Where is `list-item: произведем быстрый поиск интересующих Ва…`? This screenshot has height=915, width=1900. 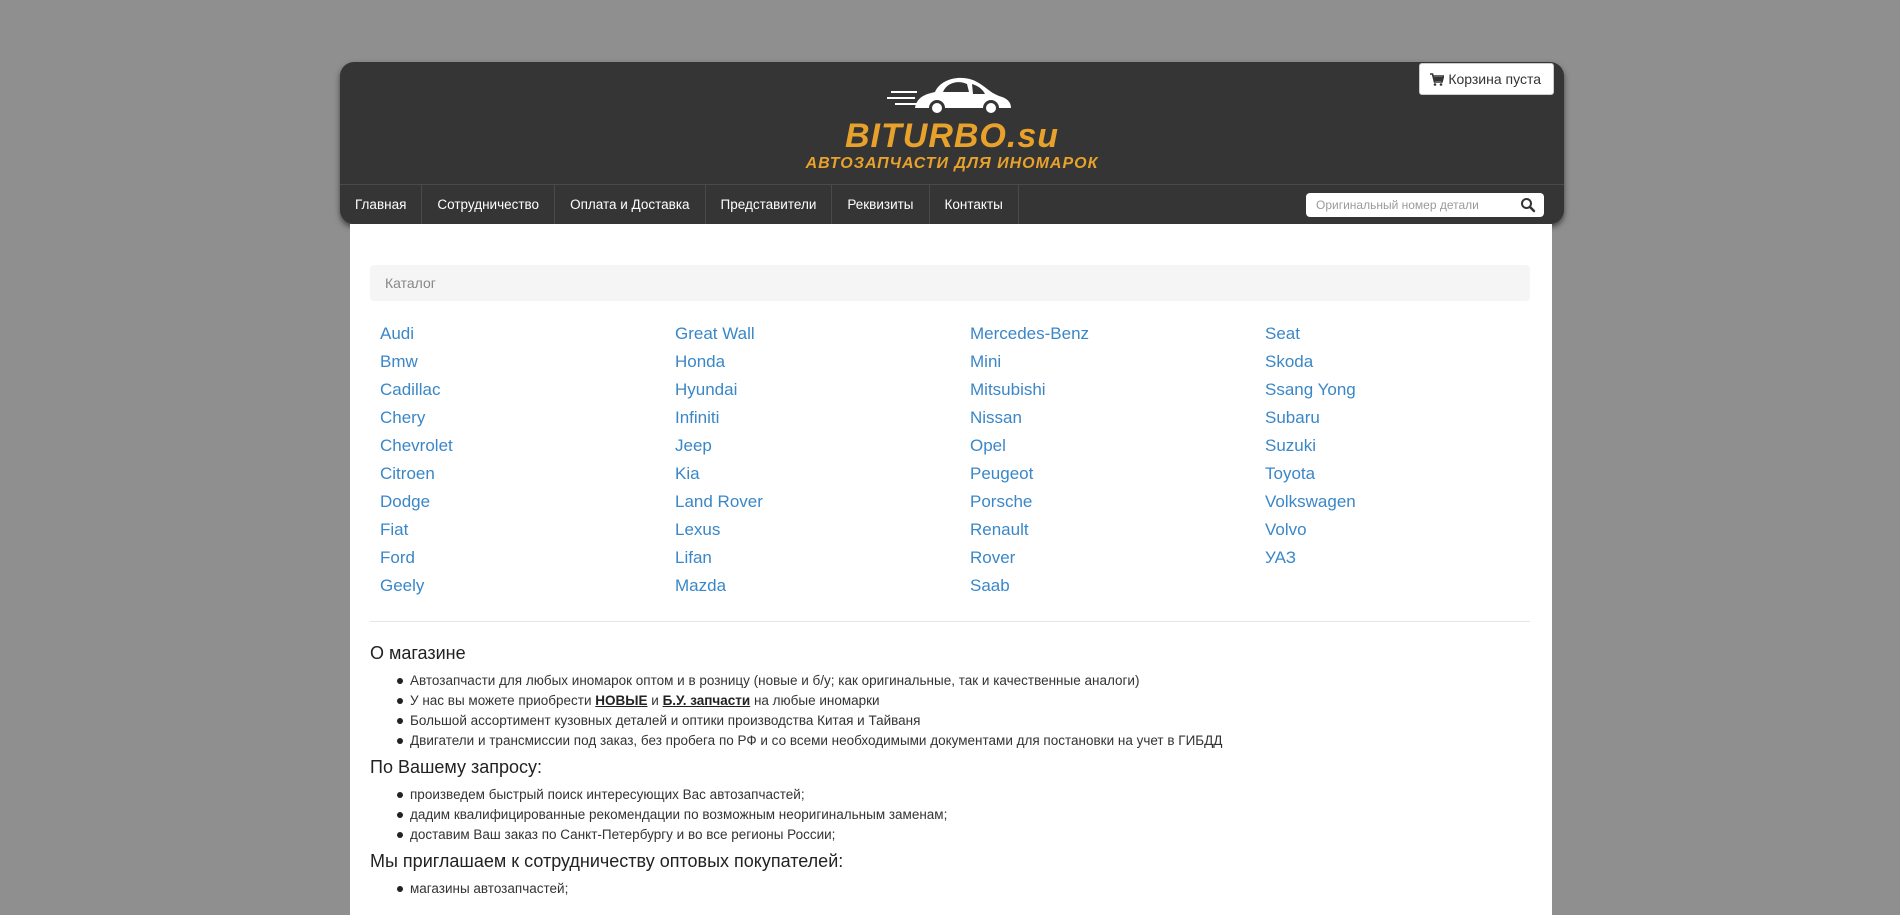 list-item: произведем быстрый поиск интересующих Ва… is located at coordinates (963, 795).